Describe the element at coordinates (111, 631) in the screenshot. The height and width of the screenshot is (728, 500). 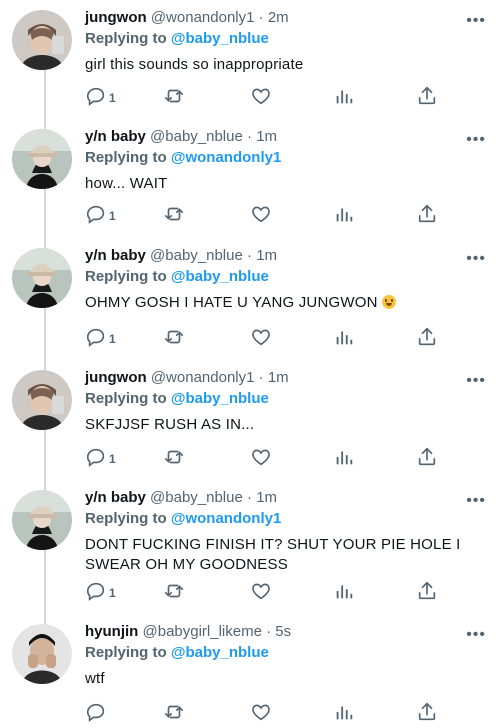
I see `display-name: hyunjin` at that location.